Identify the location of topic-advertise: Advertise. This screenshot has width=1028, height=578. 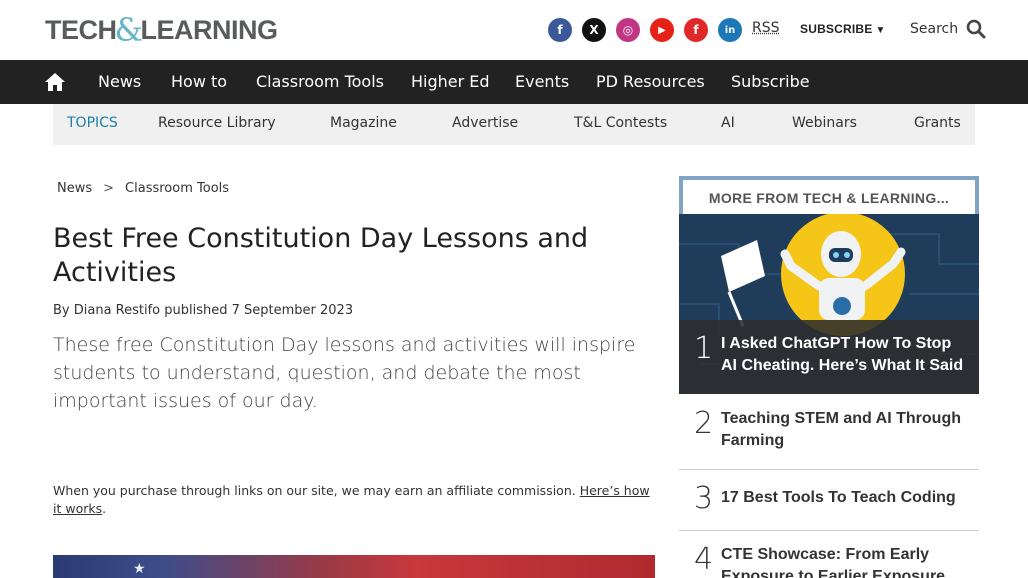
(485, 123).